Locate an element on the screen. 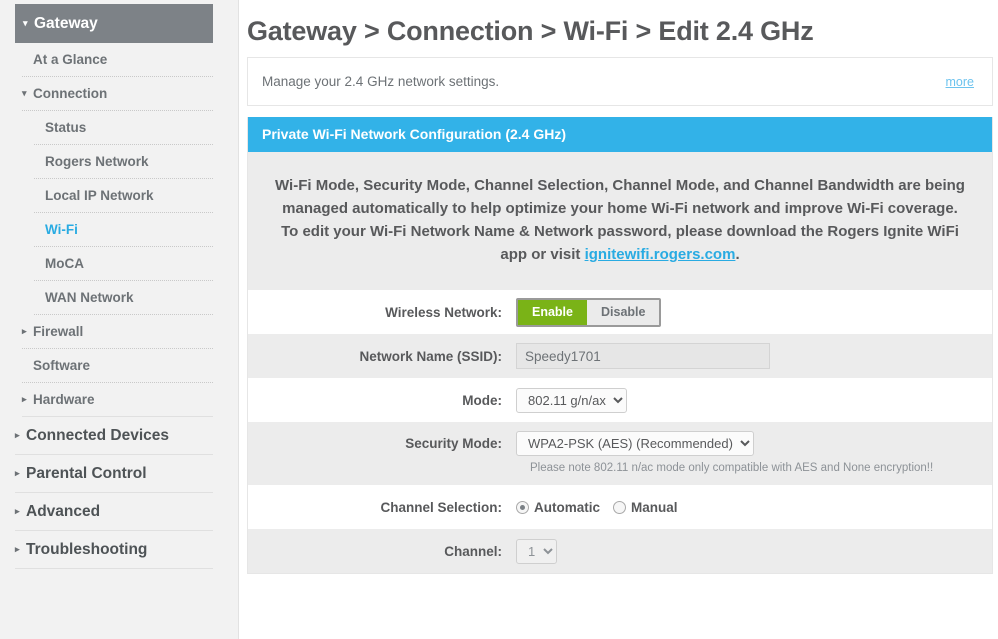  sidebar-item-moca: MoCA is located at coordinates (119, 264).